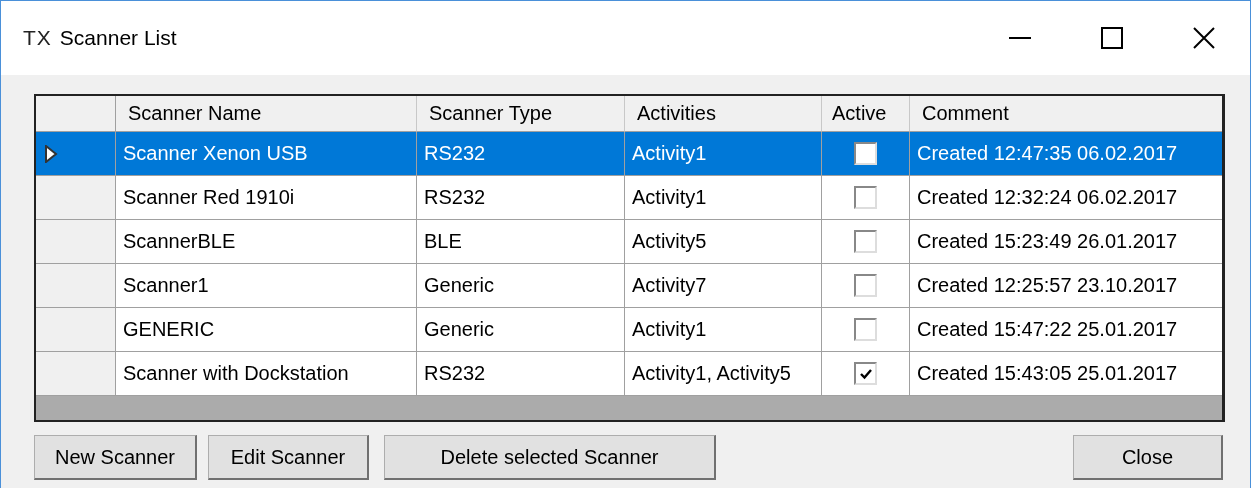 The image size is (1251, 488). Describe the element at coordinates (51, 153) in the screenshot. I see `current-row-icon` at that location.